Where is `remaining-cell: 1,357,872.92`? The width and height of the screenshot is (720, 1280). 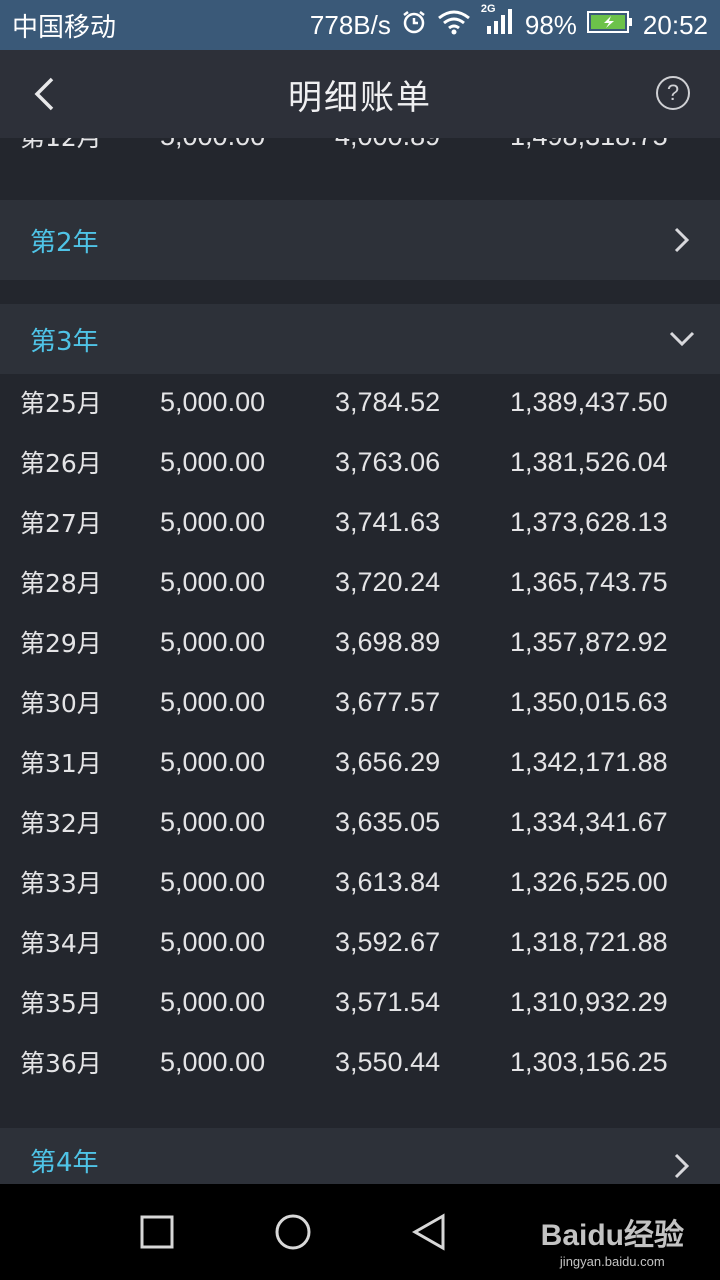 remaining-cell: 1,357,872.92 is located at coordinates (589, 641).